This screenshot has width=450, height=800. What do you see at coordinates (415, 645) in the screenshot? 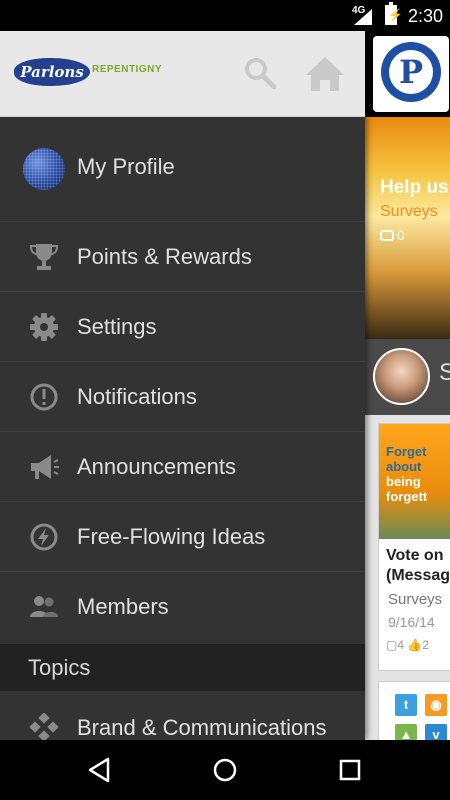
I see `thumbs-up-icon: 👍` at bounding box center [415, 645].